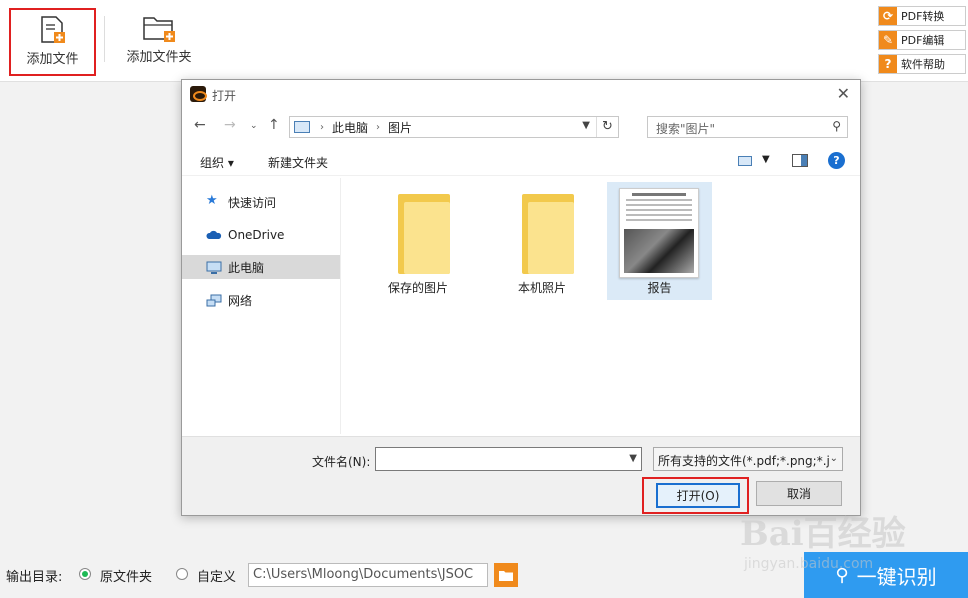 This screenshot has height=598, width=968. Describe the element at coordinates (230, 125) in the screenshot. I see `forward-arrow-icon: →` at that location.